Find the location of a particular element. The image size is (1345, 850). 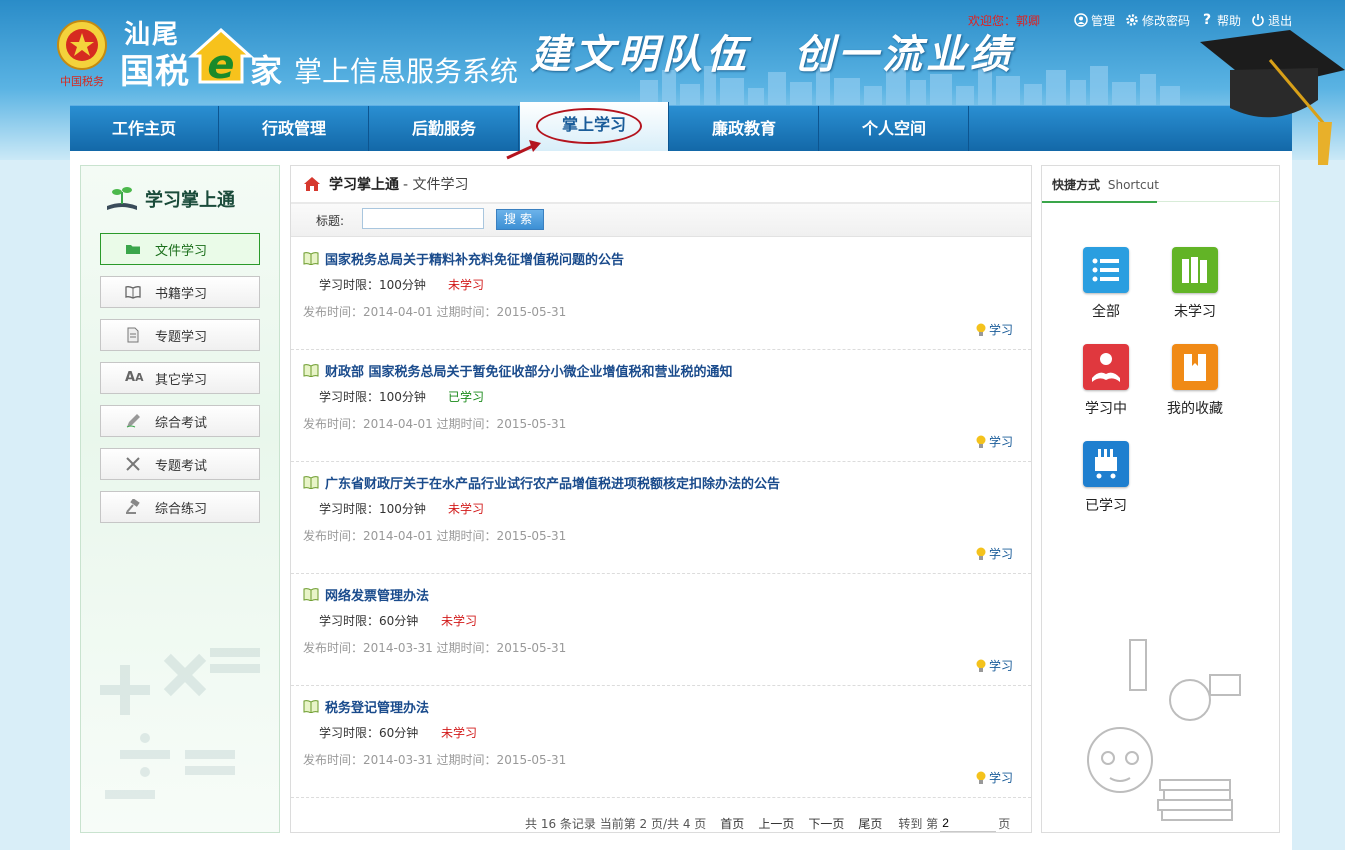

page-number-input is located at coordinates (968, 823).